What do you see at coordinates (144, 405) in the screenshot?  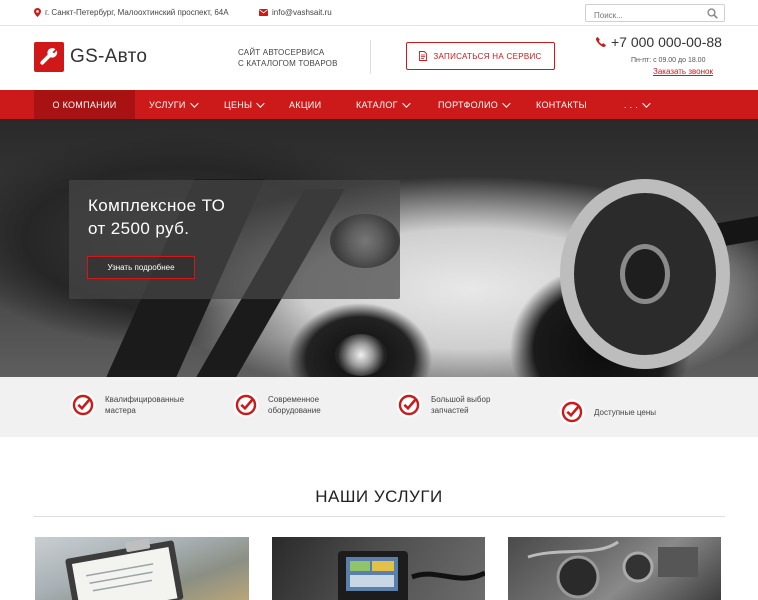 I see `feature-text: Квалифицированные мастера` at bounding box center [144, 405].